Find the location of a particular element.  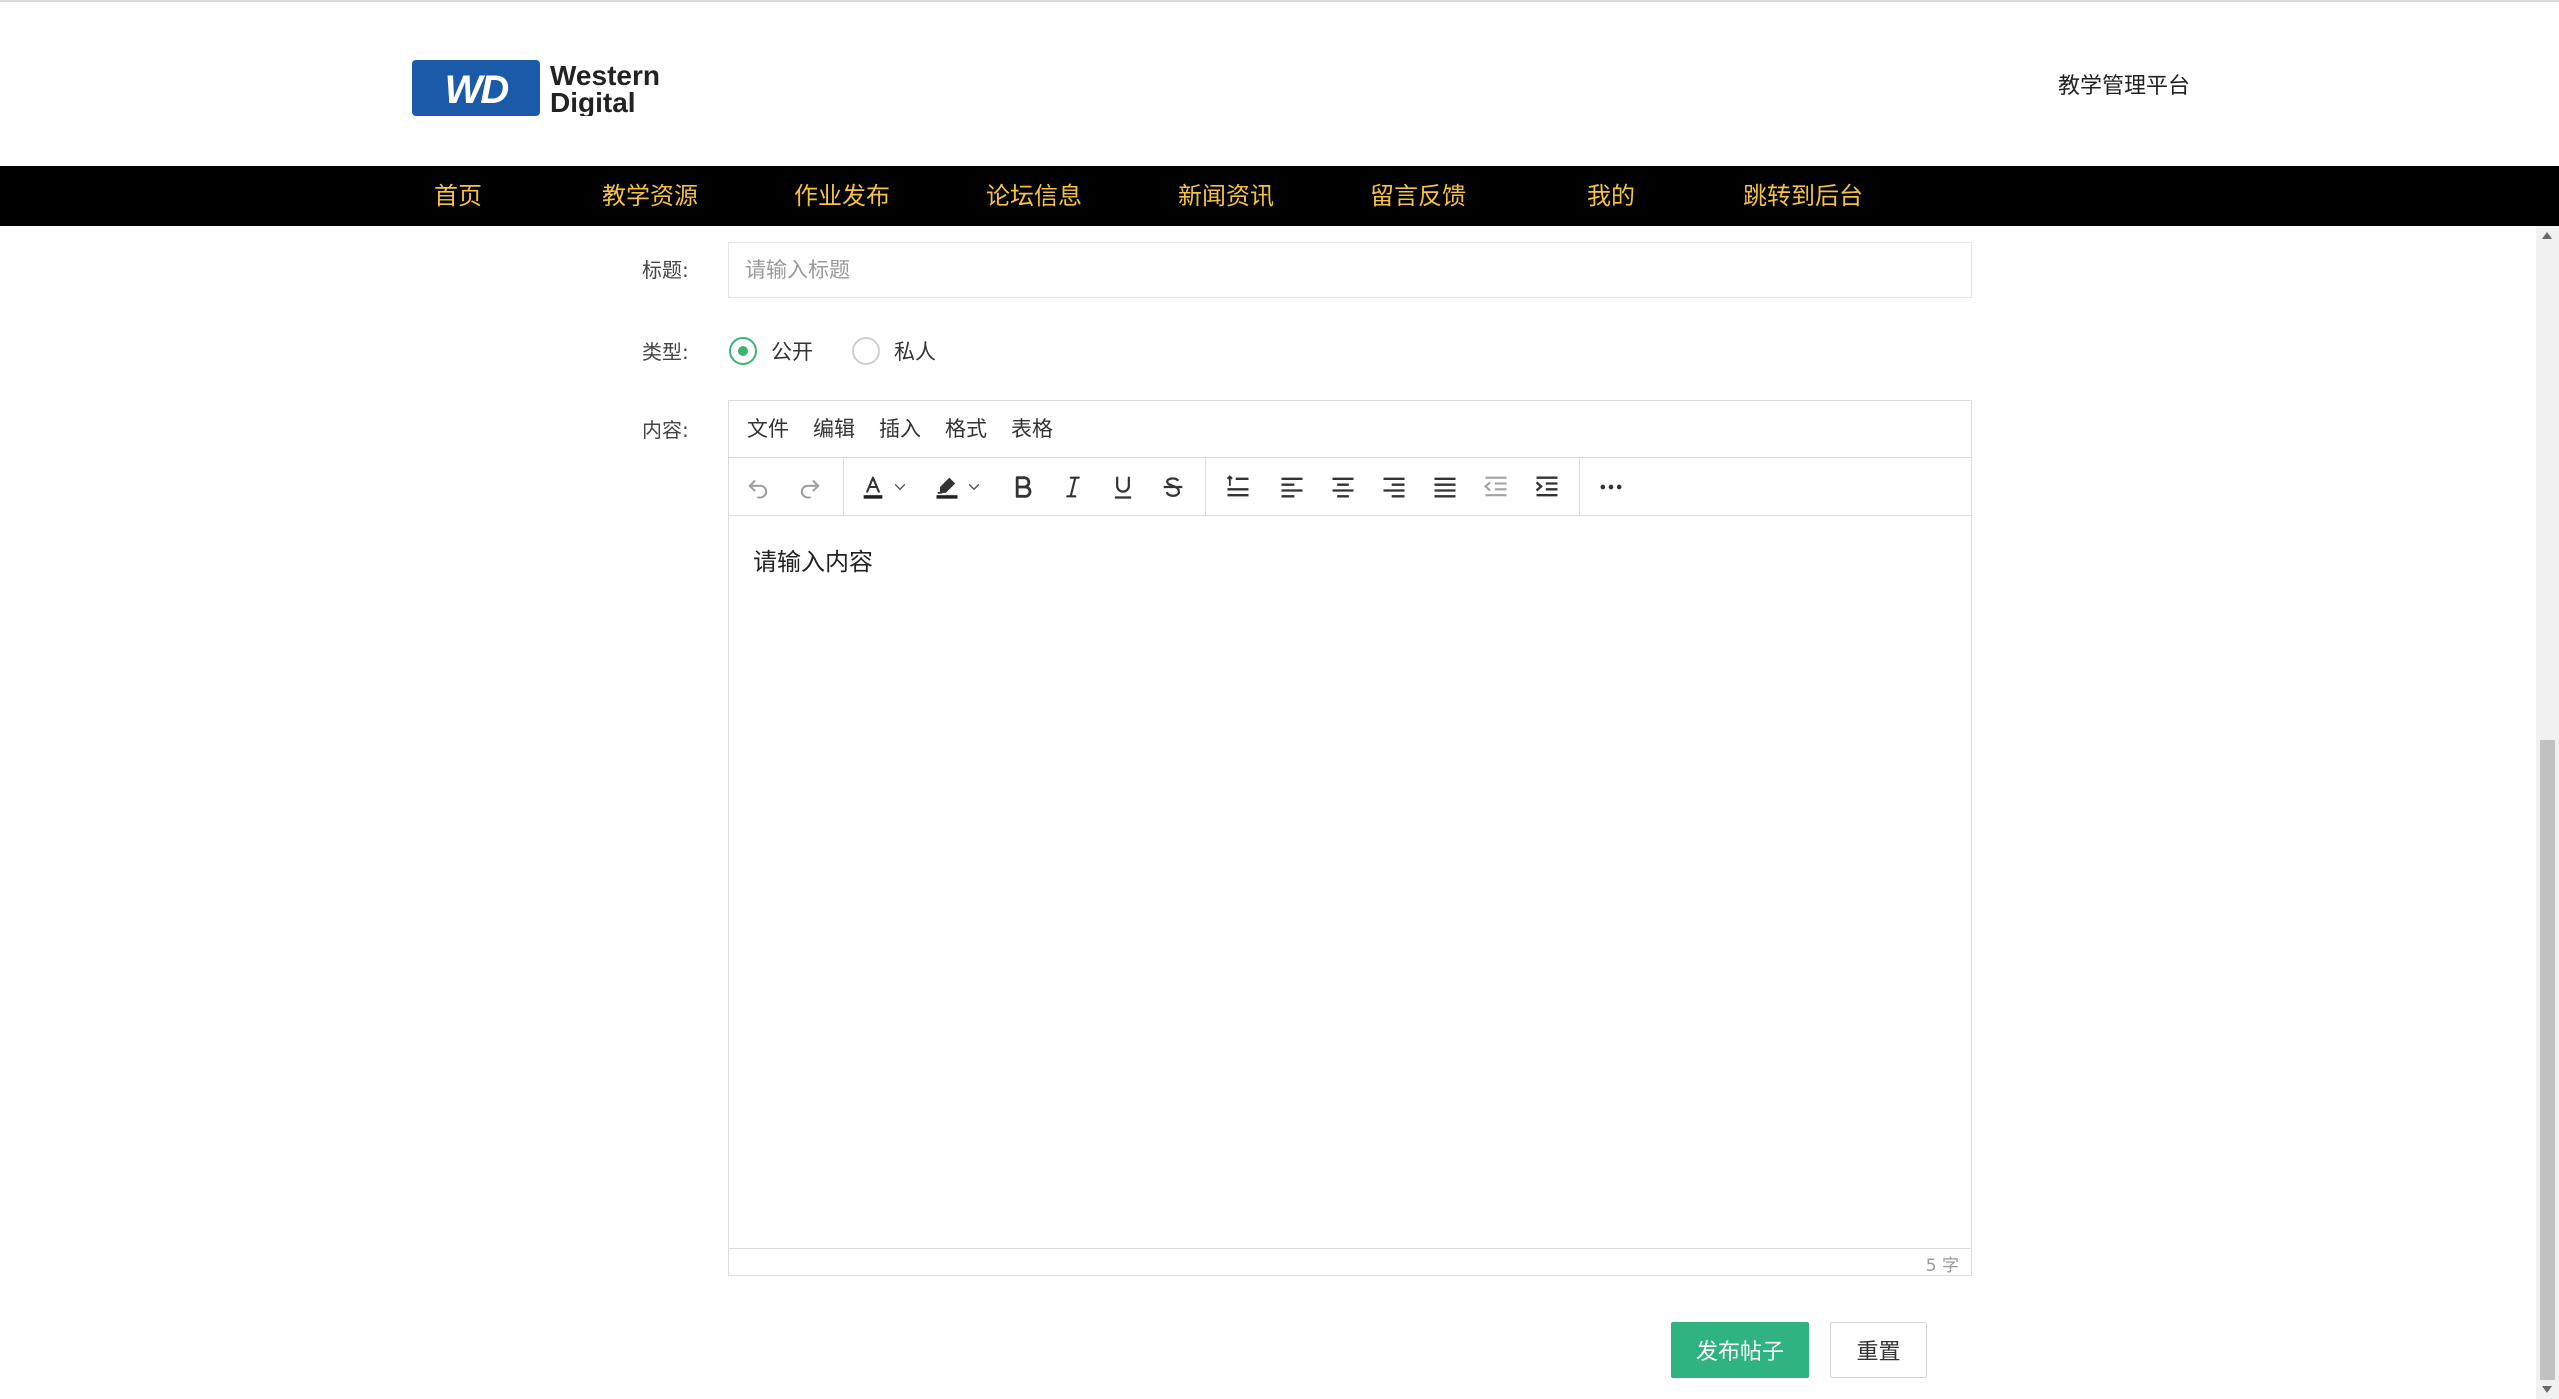

editor-toolbar is located at coordinates (1350, 487).